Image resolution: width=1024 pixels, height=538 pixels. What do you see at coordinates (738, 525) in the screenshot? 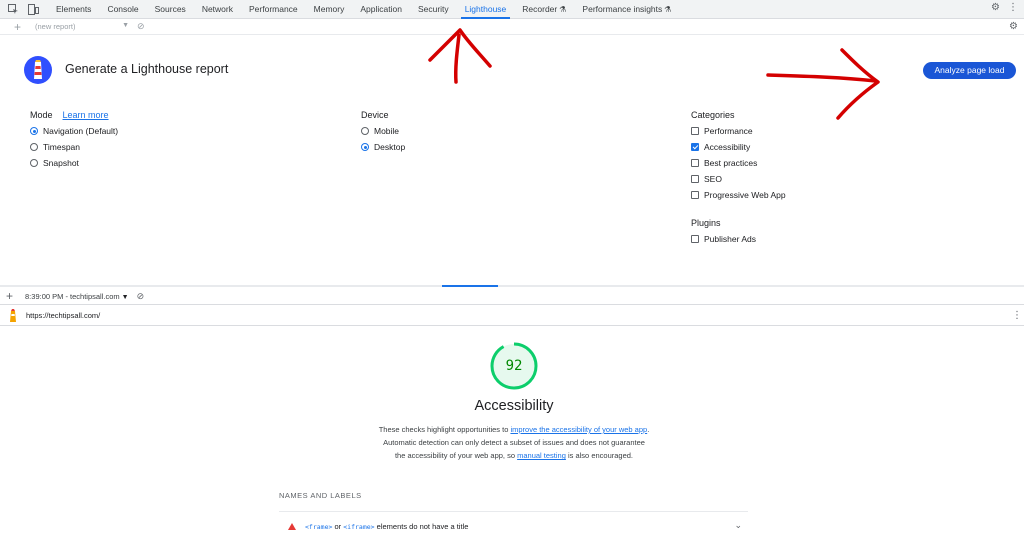
I see `chevron-down-icon: ⌄` at bounding box center [738, 525].